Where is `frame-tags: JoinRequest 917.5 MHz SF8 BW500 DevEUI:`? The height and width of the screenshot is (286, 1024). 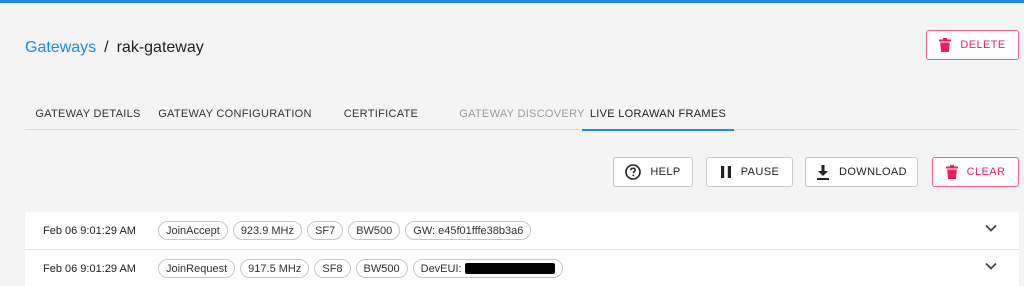
frame-tags: JoinRequest 917.5 MHz SF8 BW500 DevEUI: is located at coordinates (360, 268).